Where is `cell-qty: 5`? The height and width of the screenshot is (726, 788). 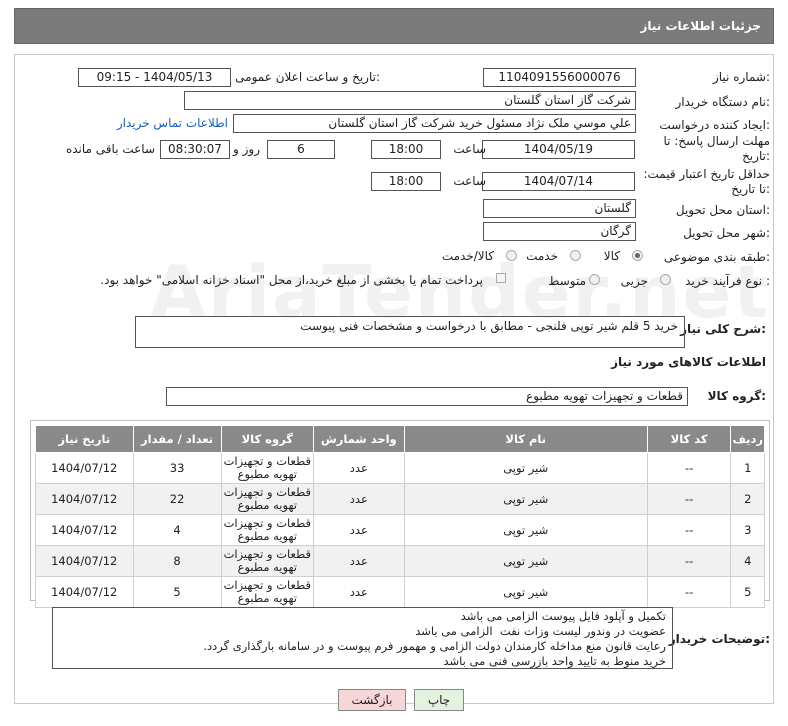
cell-qty: 5 is located at coordinates (177, 592).